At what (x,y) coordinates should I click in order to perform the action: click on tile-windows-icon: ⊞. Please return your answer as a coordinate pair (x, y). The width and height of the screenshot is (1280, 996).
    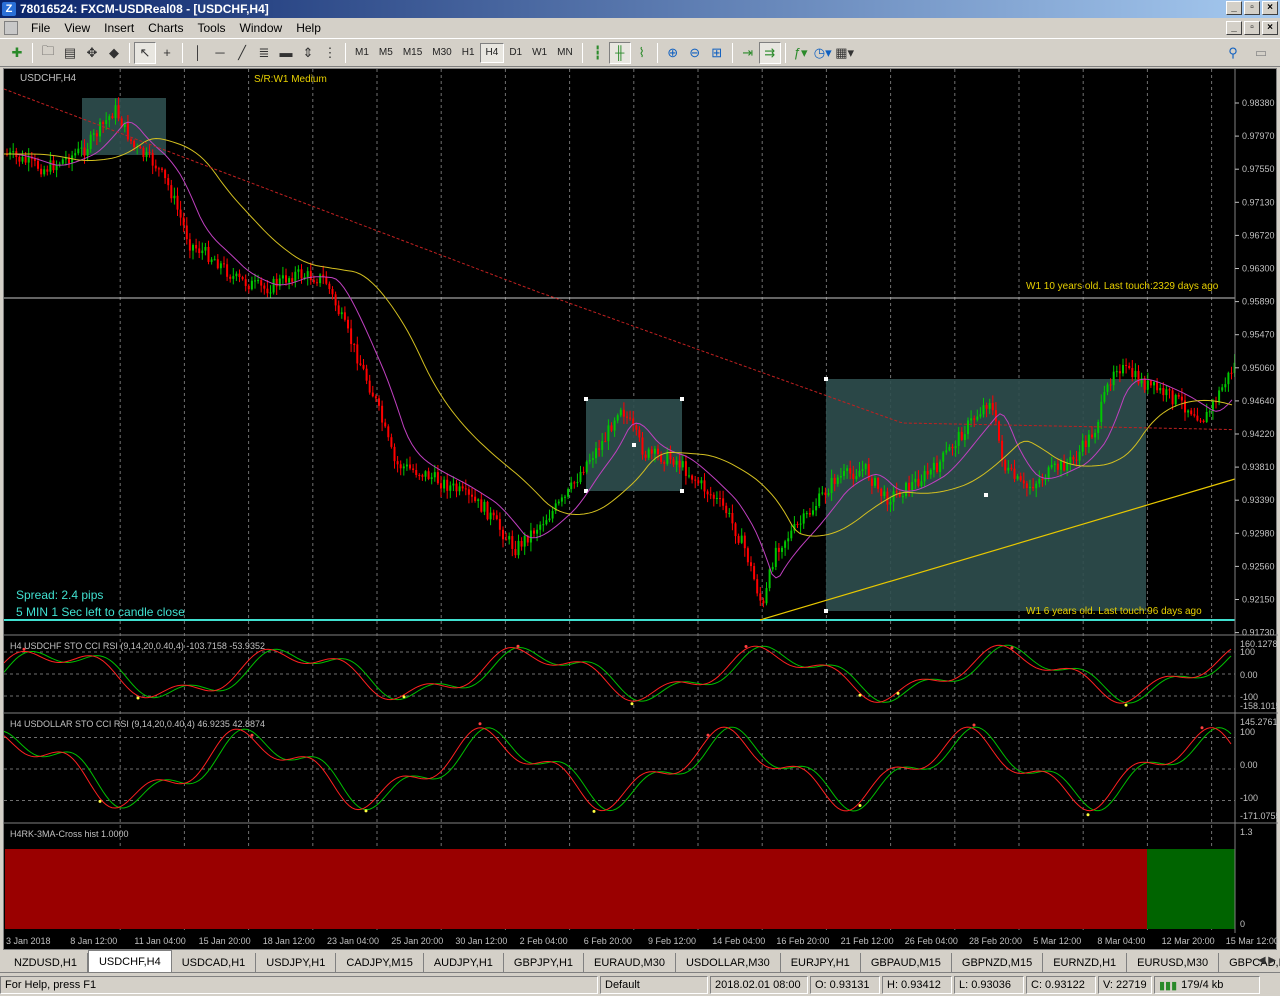
    Looking at the image, I should click on (717, 53).